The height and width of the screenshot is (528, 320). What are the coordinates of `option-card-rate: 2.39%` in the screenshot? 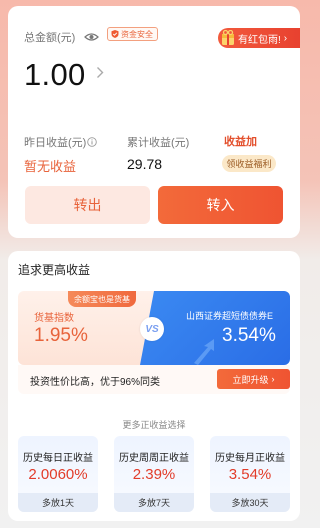 It's located at (154, 474).